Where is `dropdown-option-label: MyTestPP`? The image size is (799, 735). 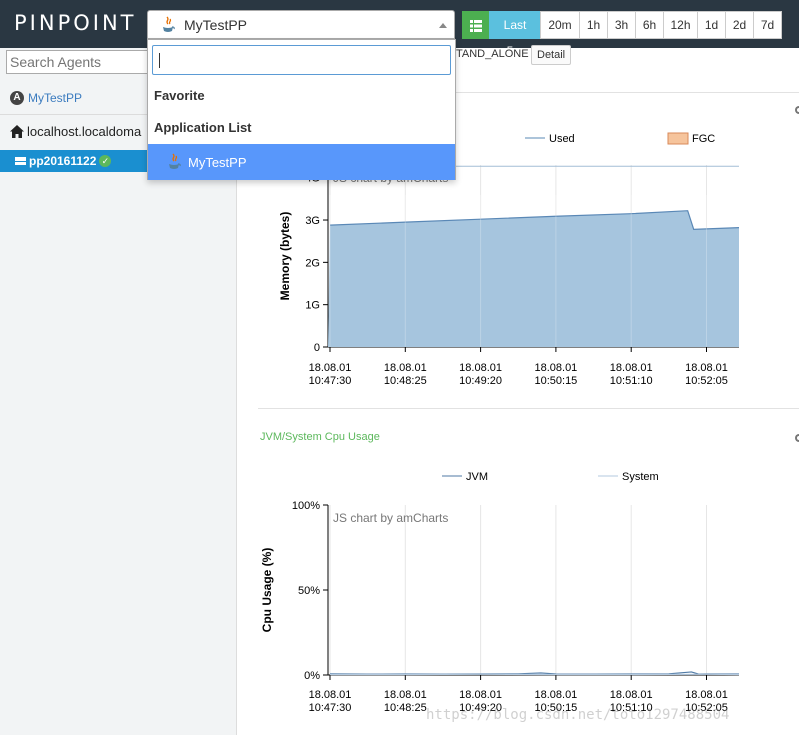
dropdown-option-label: MyTestPP is located at coordinates (217, 162).